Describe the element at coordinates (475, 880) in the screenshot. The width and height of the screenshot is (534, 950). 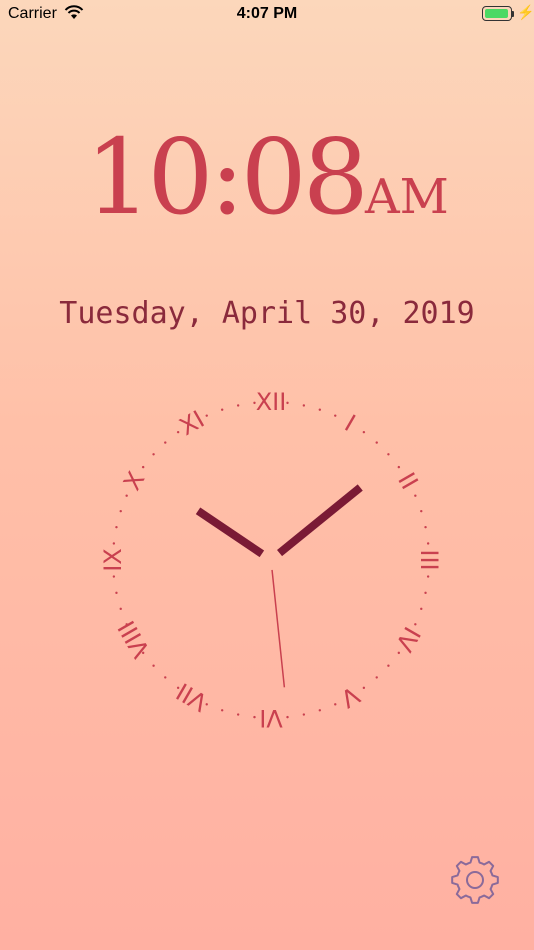
I see `gear-icon` at that location.